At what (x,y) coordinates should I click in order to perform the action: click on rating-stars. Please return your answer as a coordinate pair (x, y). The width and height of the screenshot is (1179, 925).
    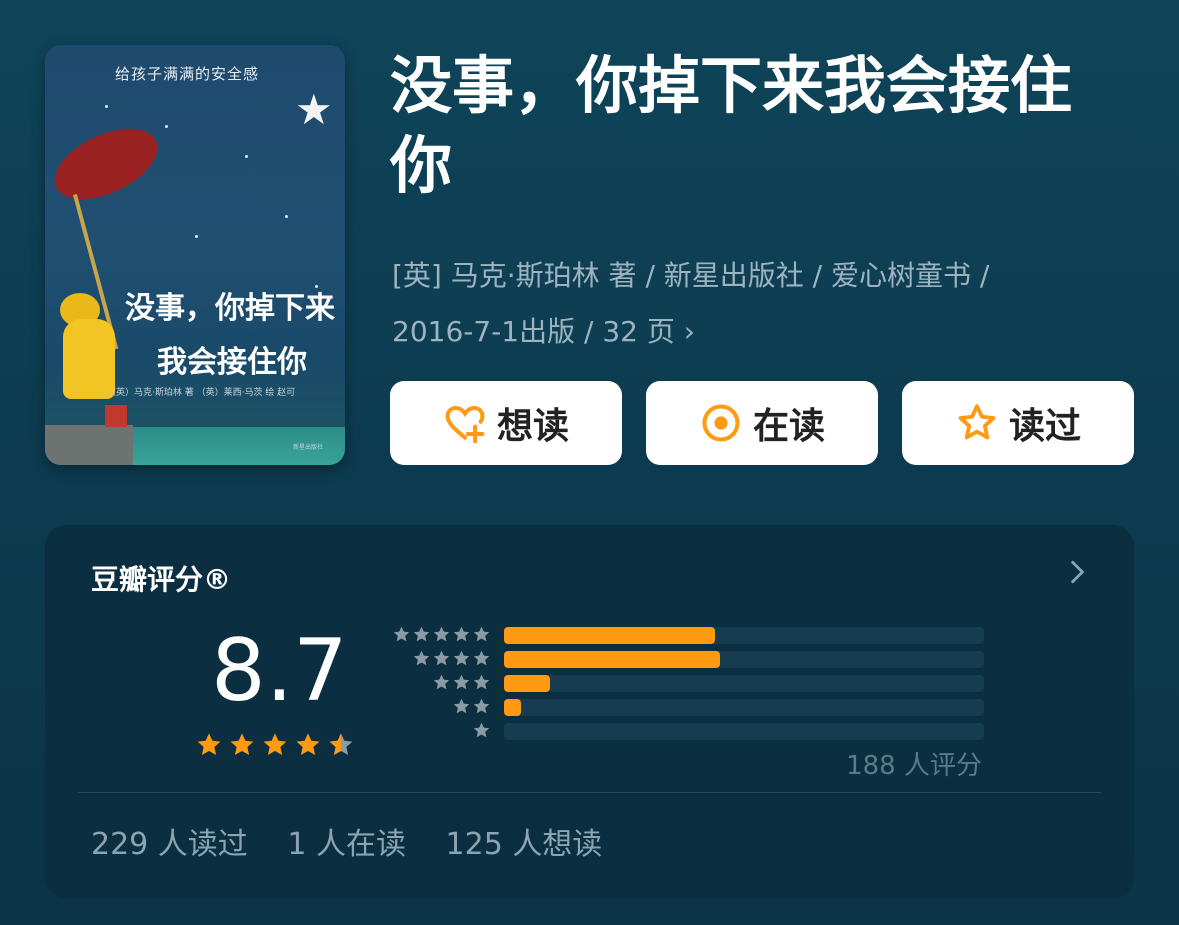
    Looking at the image, I should click on (277, 745).